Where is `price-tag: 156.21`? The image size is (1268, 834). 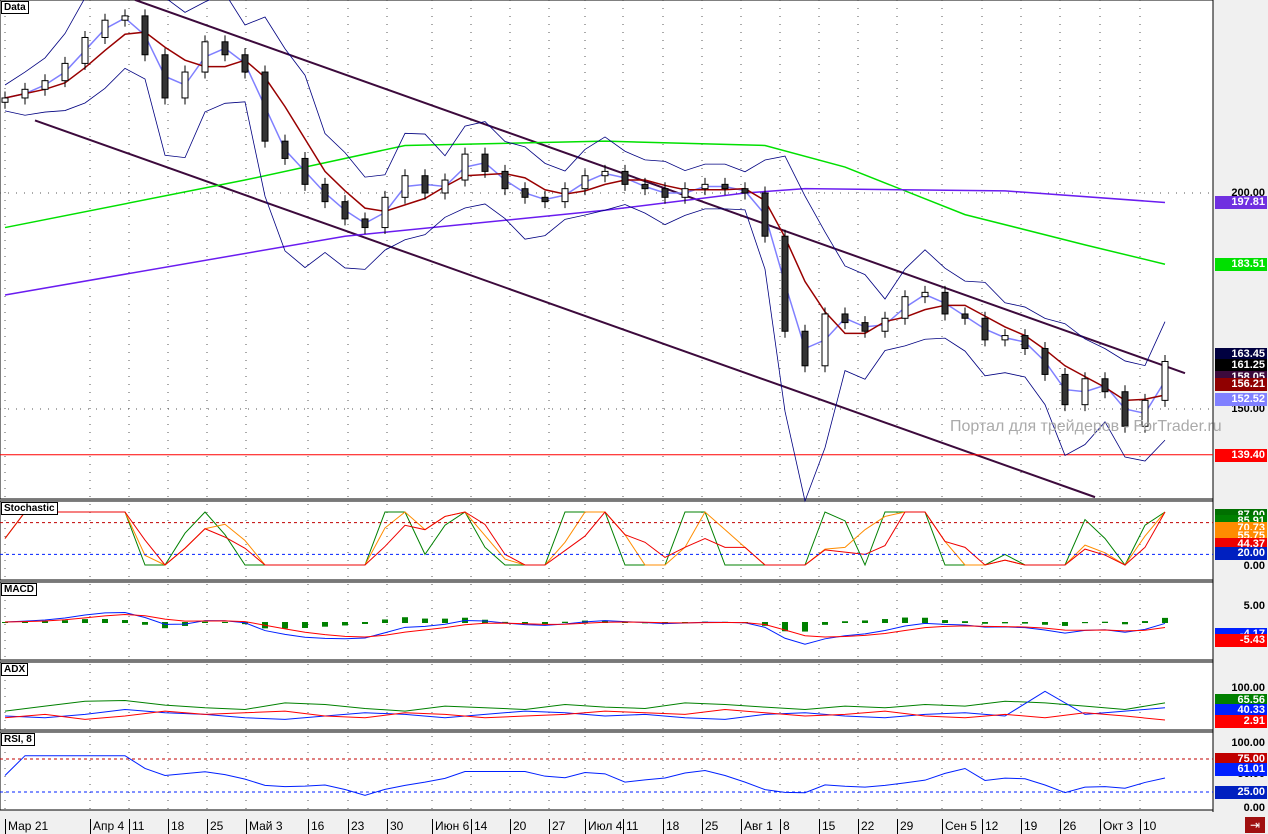 price-tag: 156.21 is located at coordinates (1241, 385).